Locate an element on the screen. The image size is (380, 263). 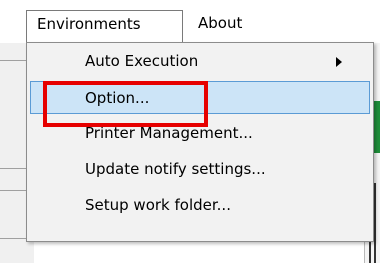
submenu-arrow-icon is located at coordinates (339, 62).